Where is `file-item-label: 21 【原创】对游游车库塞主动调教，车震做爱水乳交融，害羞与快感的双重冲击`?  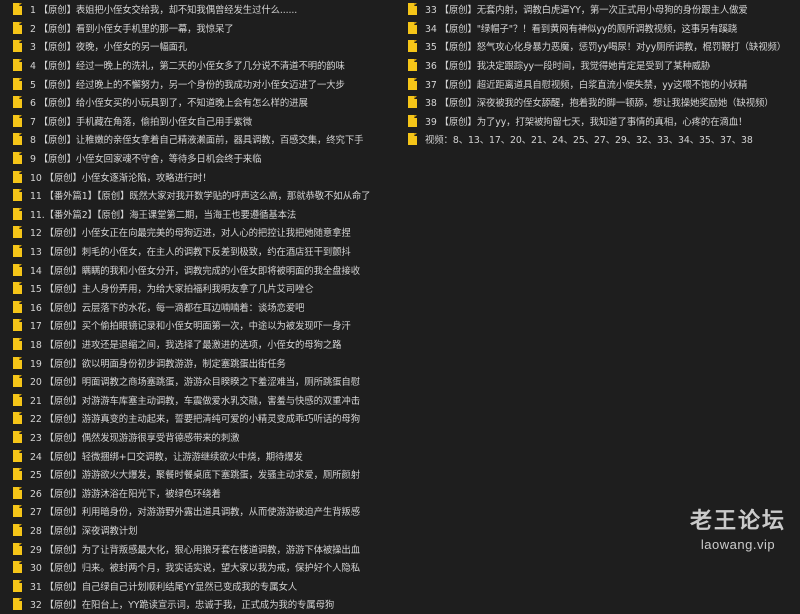
file-item-label: 21 【原创】对游游车库塞主动调教，车震做爱水乳交融，害羞与快感的双重冲击 is located at coordinates (195, 401).